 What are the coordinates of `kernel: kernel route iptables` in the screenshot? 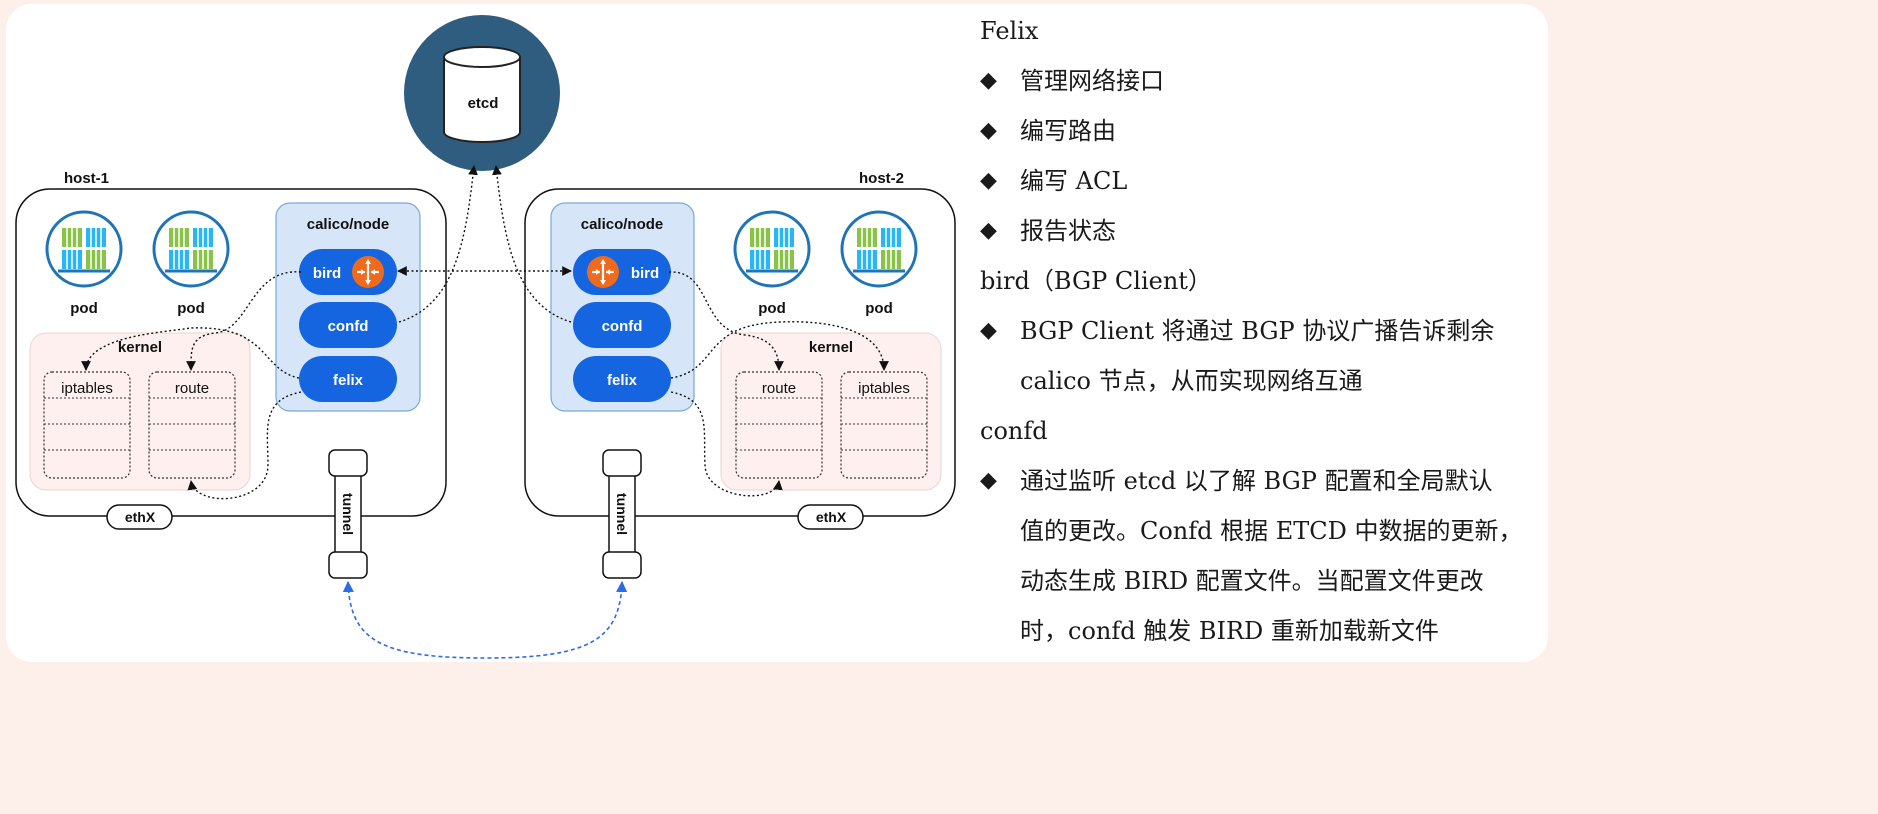 It's located at (831, 411).